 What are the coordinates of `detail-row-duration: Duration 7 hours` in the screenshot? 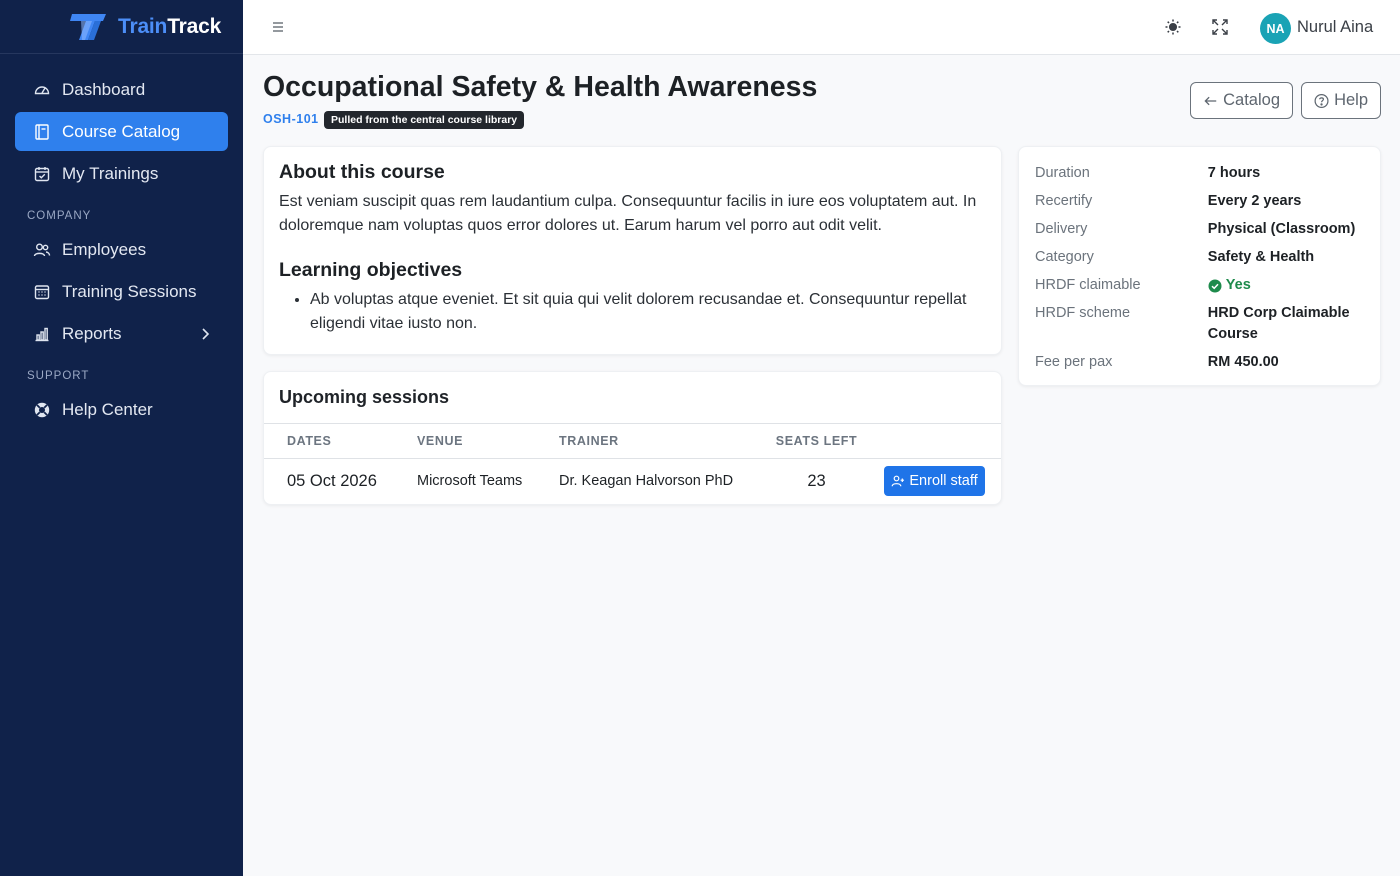 It's located at (1148, 173).